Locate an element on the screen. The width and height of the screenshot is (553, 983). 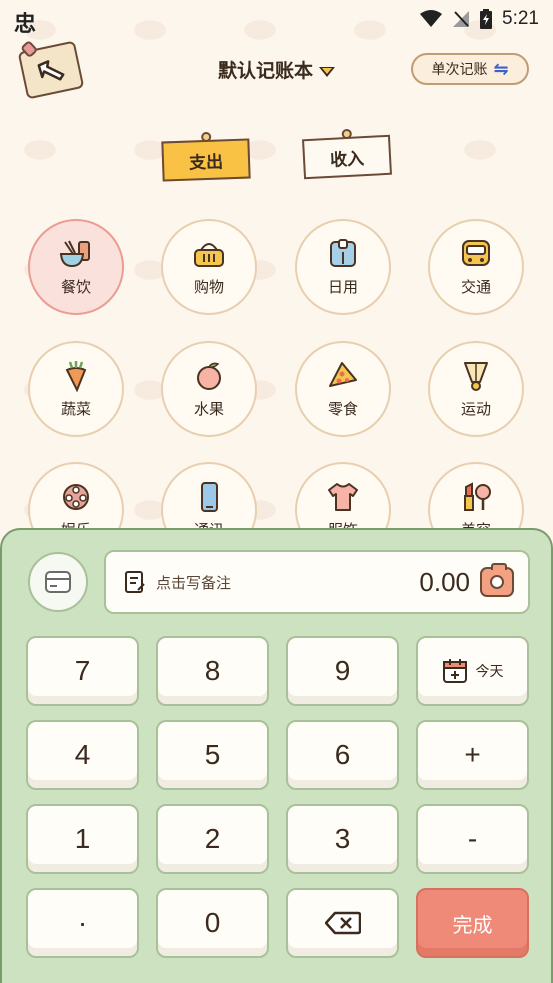
category-label: 蔬菜 is located at coordinates (75, 408).